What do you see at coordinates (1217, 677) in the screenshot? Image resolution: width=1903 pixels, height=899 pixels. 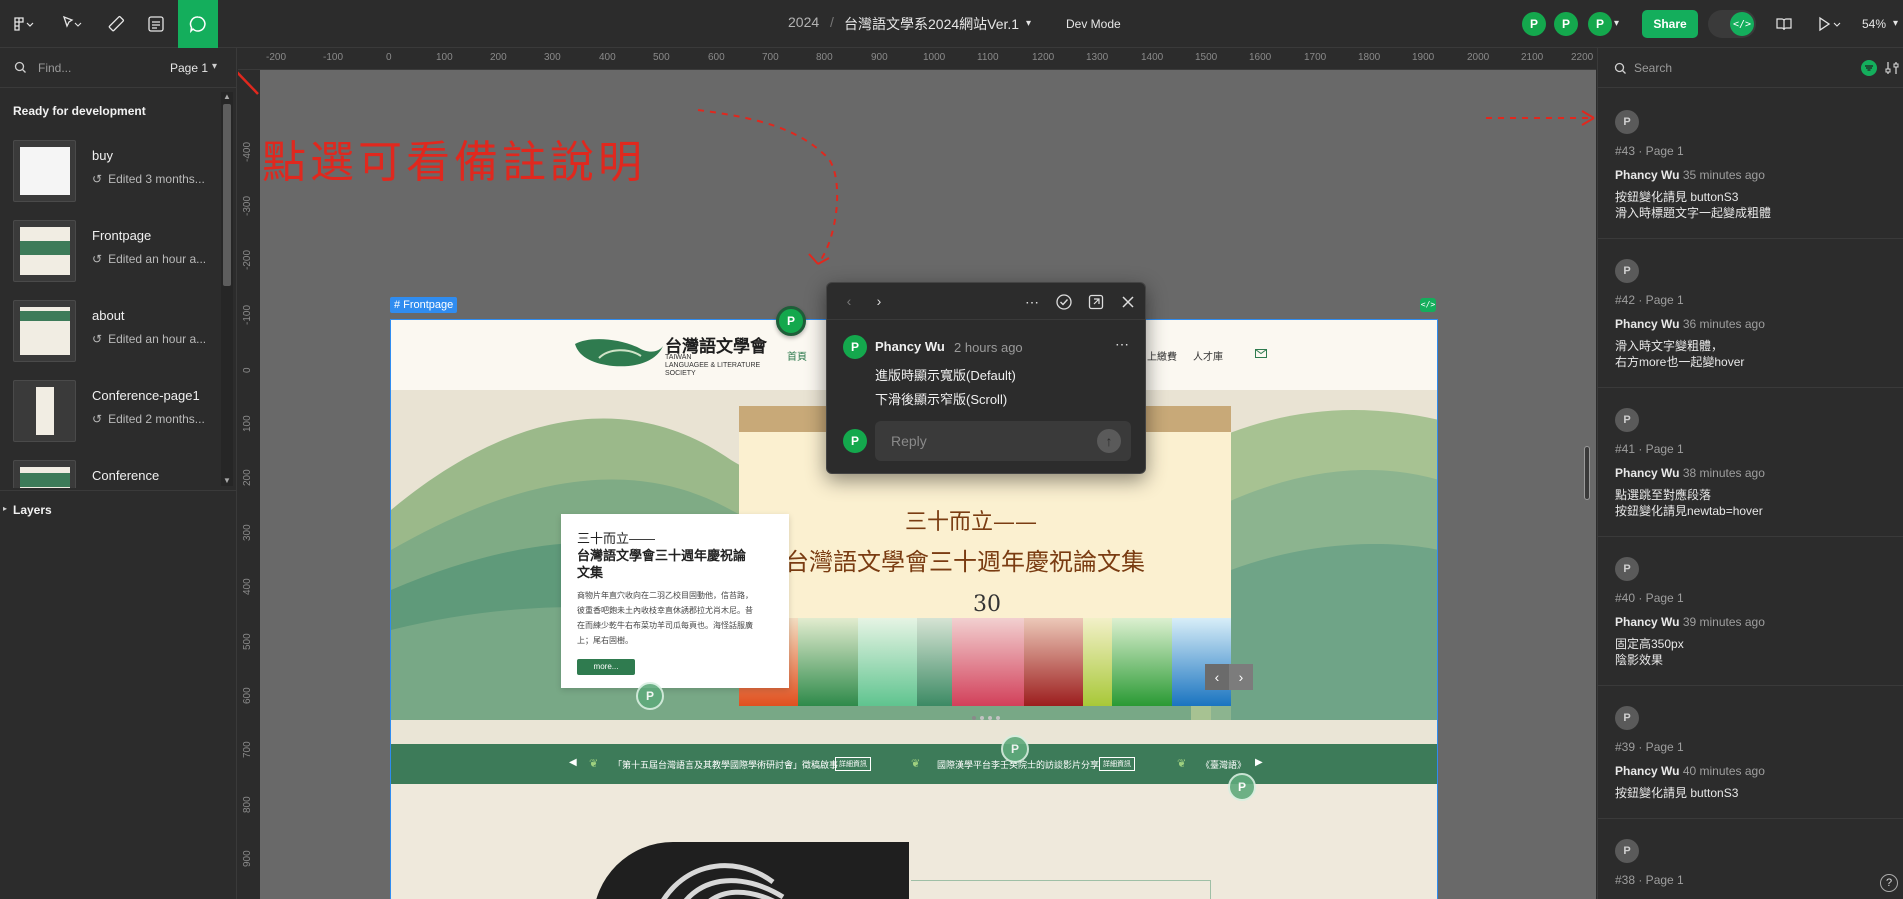 I see `carousel-prev-button: ‹` at bounding box center [1217, 677].